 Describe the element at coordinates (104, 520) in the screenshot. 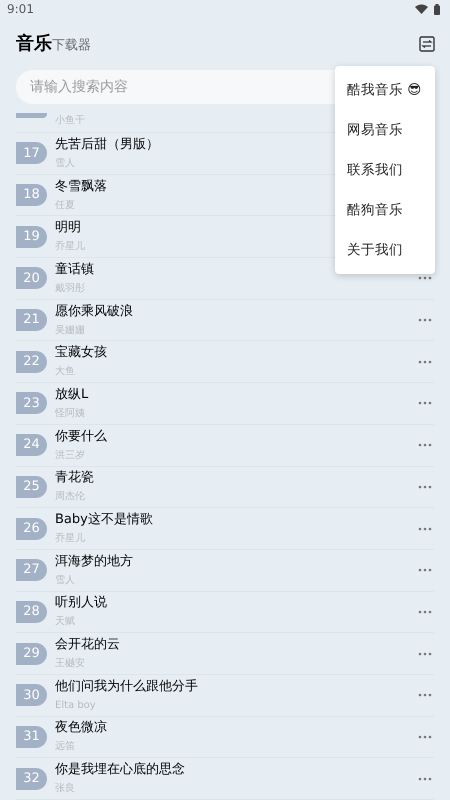

I see `song-title: Baby这不是情歌` at that location.